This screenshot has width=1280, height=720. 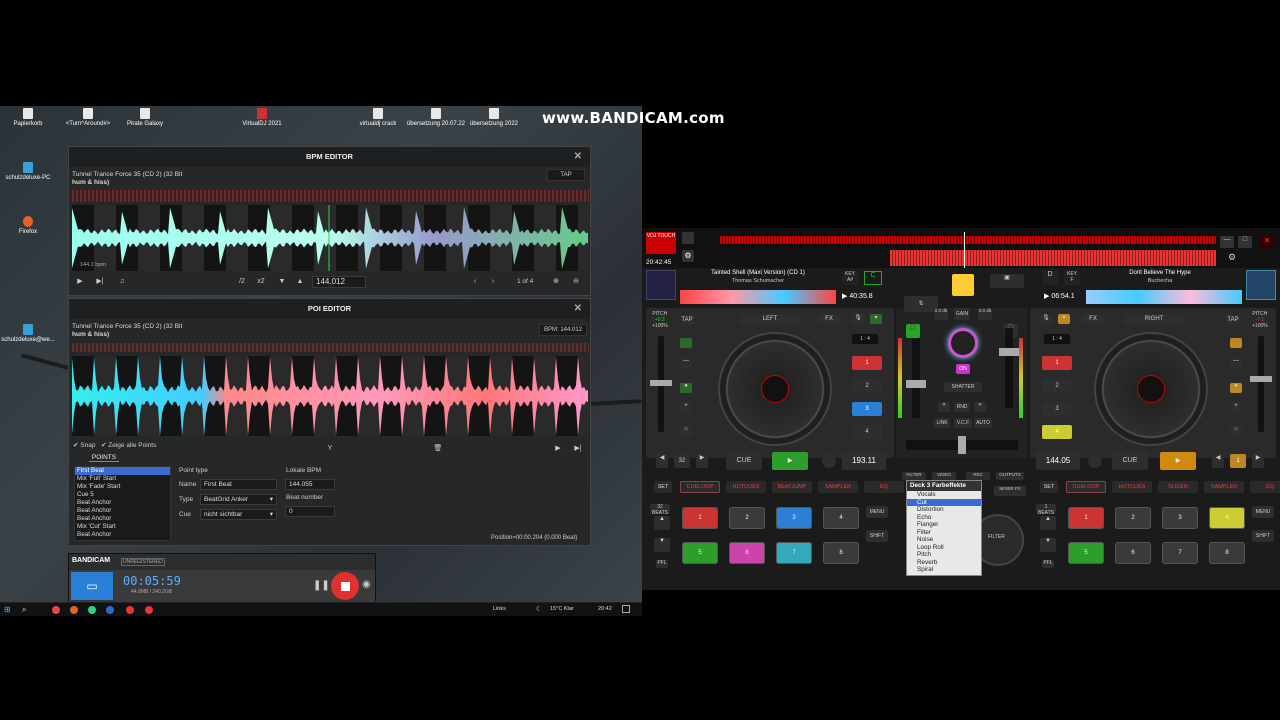 I want to click on desktop-icon-uebersetzung2: übersetzung 2022, so click(x=494, y=117).